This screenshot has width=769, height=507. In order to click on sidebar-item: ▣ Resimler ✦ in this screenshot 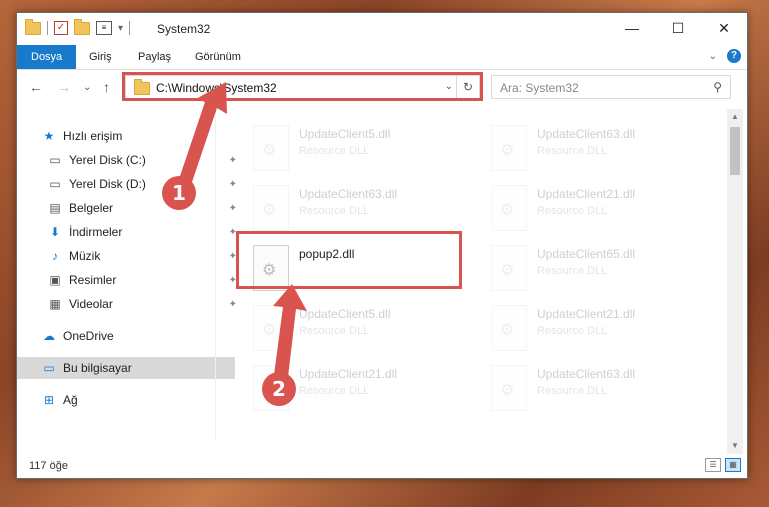, I will do `click(127, 280)`.